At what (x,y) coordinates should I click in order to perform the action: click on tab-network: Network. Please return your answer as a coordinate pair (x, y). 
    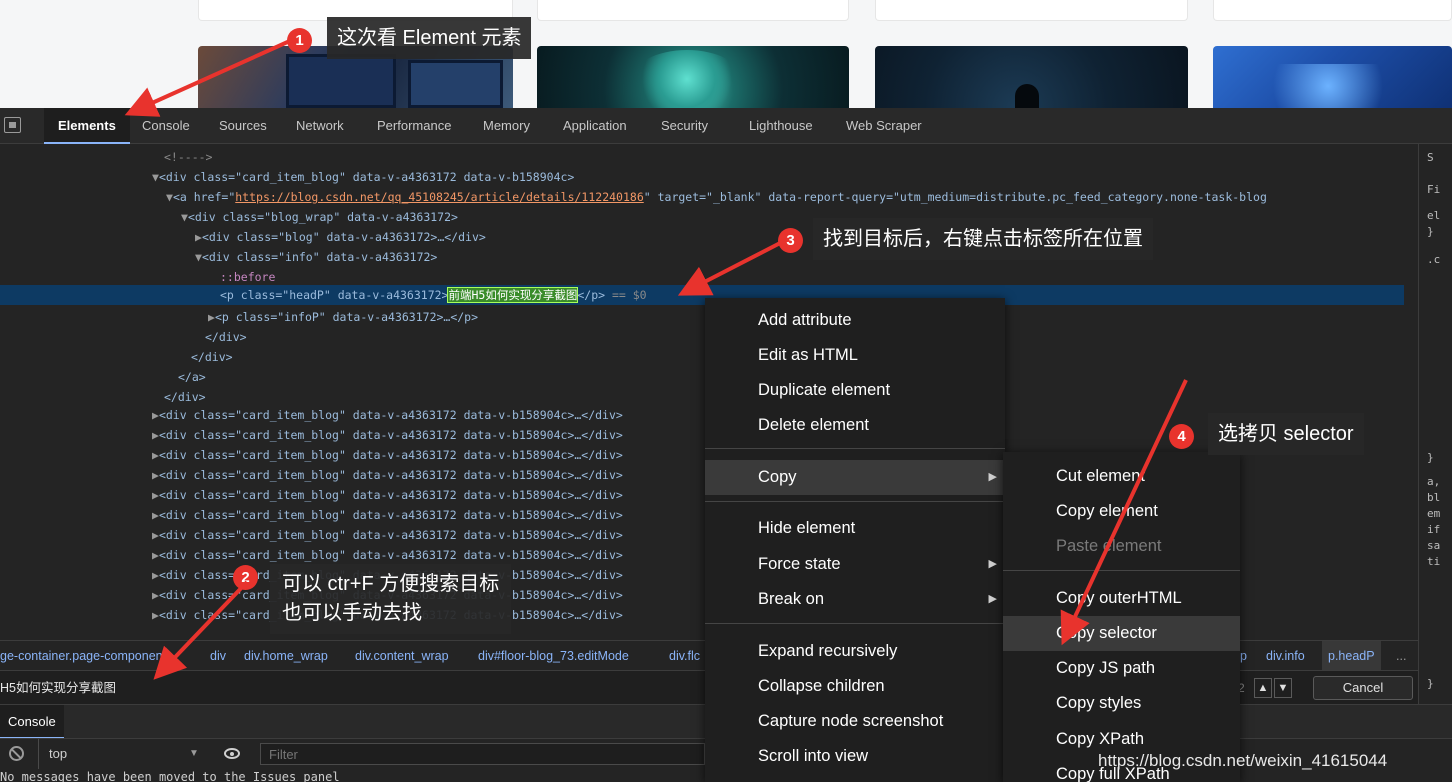
    Looking at the image, I should click on (320, 126).